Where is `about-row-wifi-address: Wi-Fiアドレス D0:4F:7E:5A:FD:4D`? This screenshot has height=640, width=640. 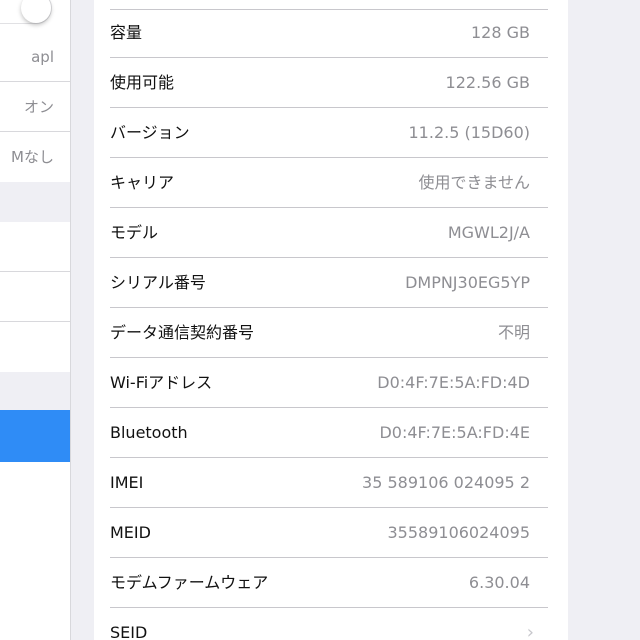
about-row-wifi-address: Wi-Fiアドレス D0:4F:7E:5A:FD:4D is located at coordinates (331, 383).